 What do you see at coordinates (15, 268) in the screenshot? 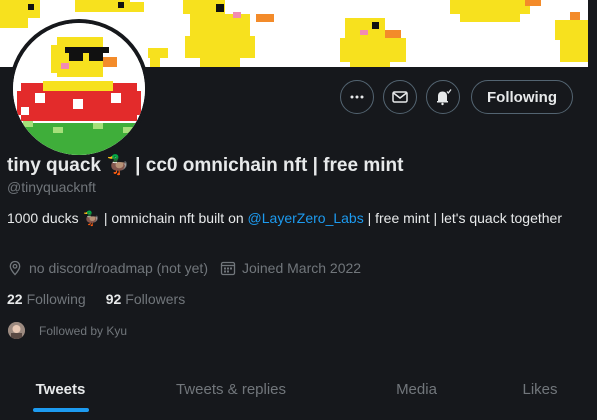
I see `location-pin-icon` at bounding box center [15, 268].